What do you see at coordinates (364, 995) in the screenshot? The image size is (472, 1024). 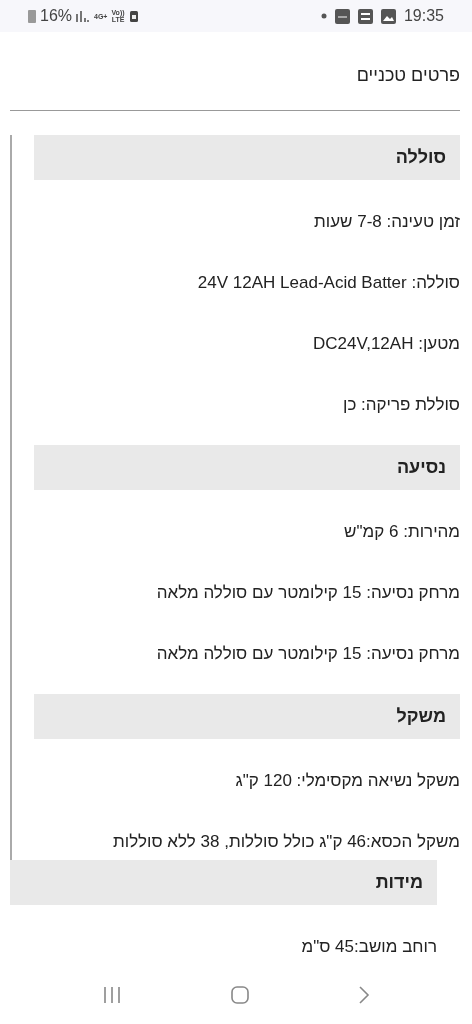 I see `back-icon` at bounding box center [364, 995].